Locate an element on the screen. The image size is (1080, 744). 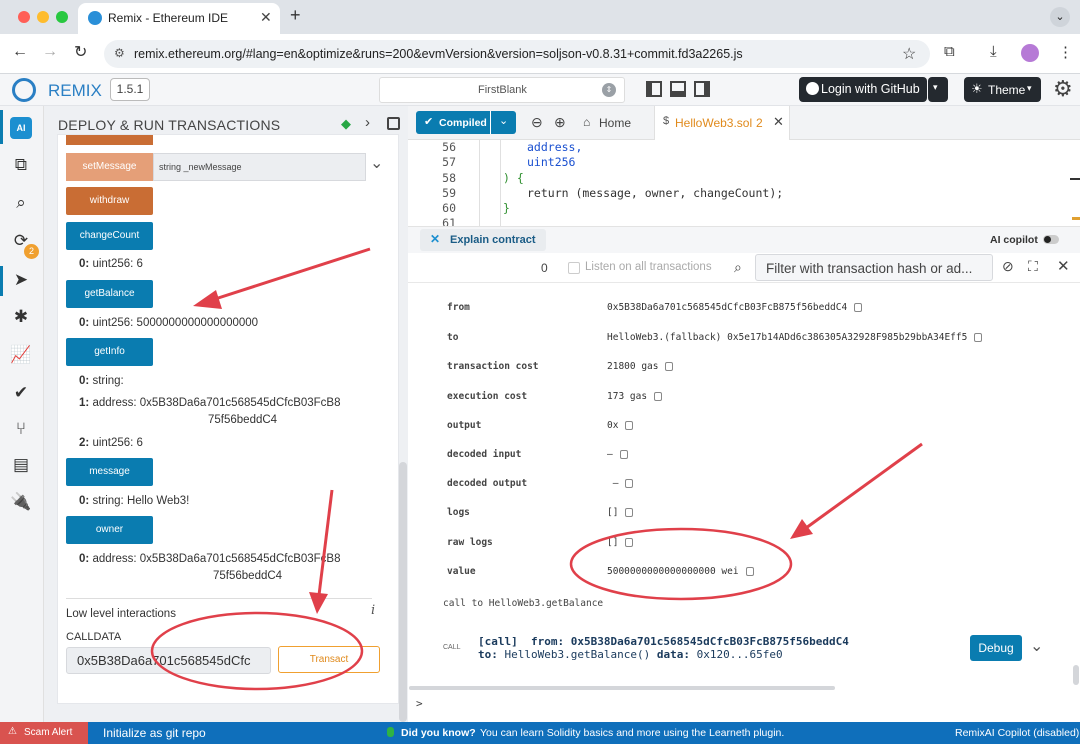
learneth-icon: ▤ is located at coordinates (21, 465).